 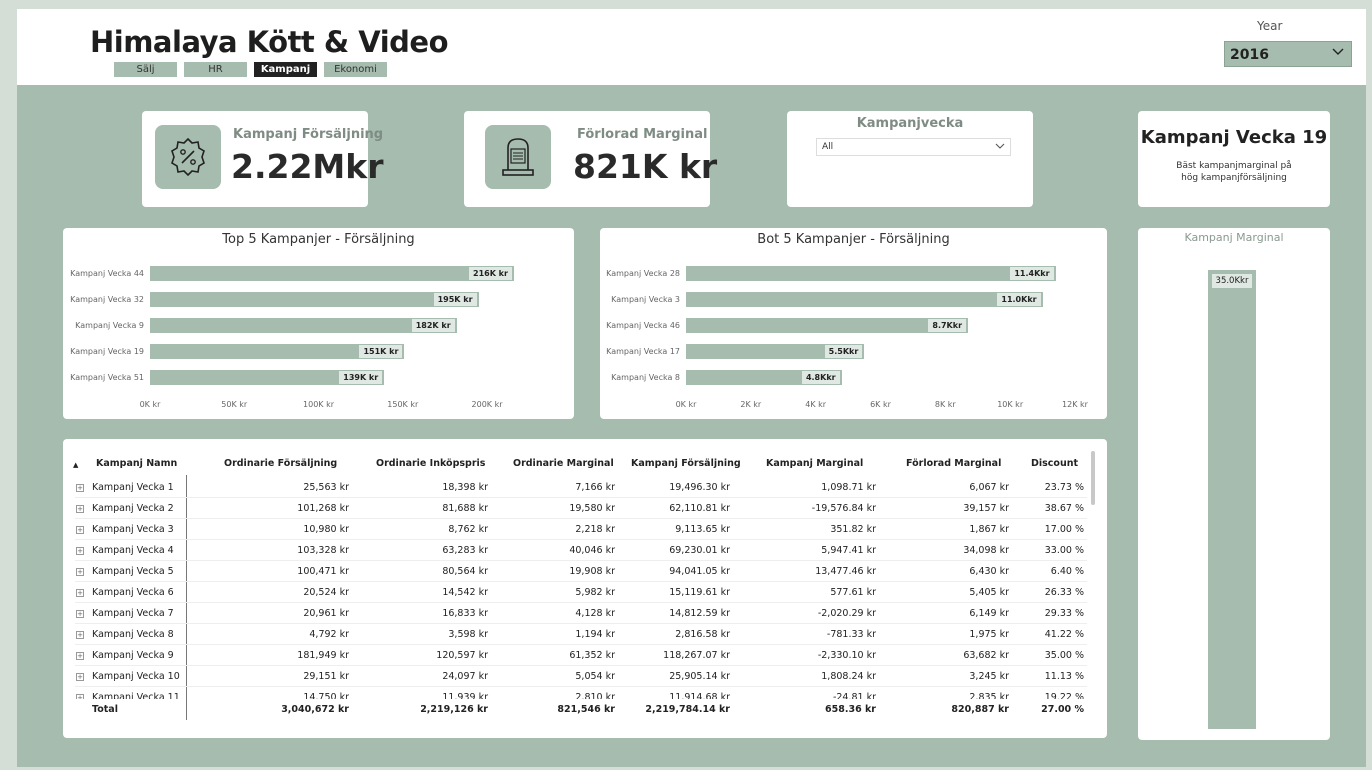 What do you see at coordinates (107, 377) in the screenshot?
I see `category-label: Kampanj Vecka 51` at bounding box center [107, 377].